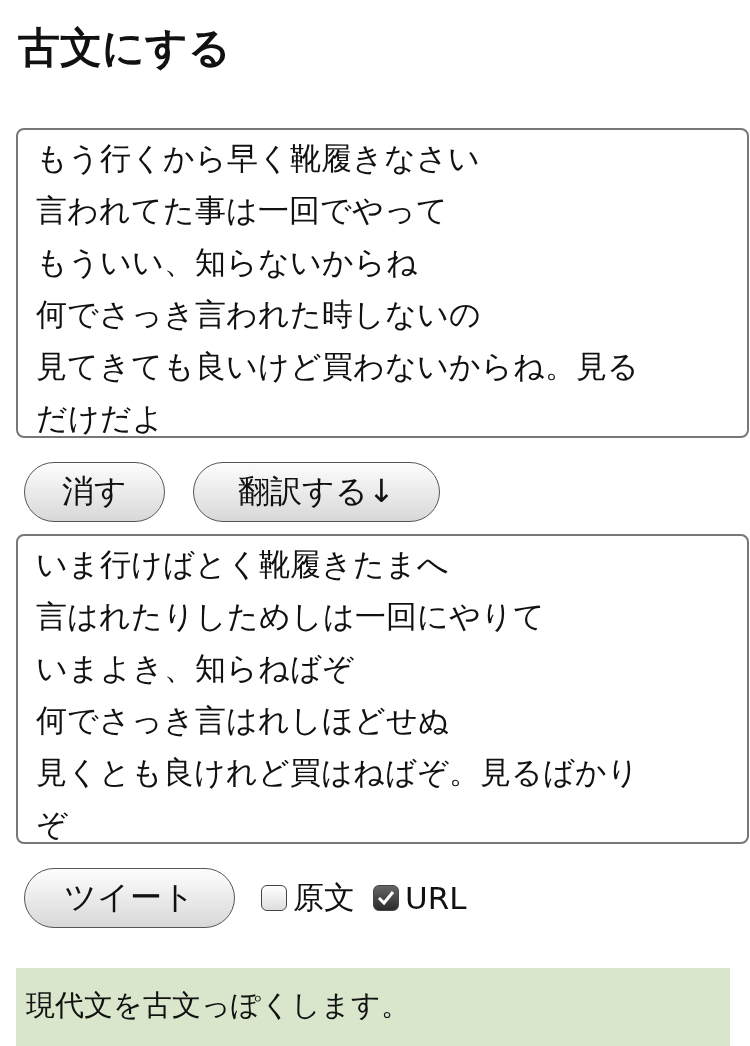  I want to click on checkmark-icon, so click(386, 898).